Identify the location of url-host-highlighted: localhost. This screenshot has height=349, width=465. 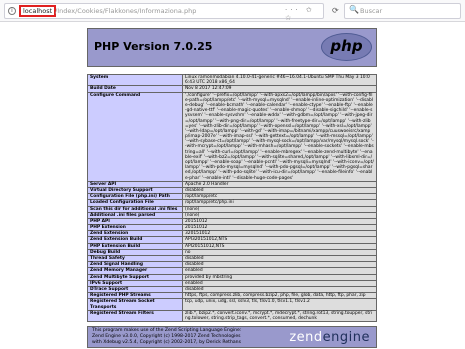
(38, 11).